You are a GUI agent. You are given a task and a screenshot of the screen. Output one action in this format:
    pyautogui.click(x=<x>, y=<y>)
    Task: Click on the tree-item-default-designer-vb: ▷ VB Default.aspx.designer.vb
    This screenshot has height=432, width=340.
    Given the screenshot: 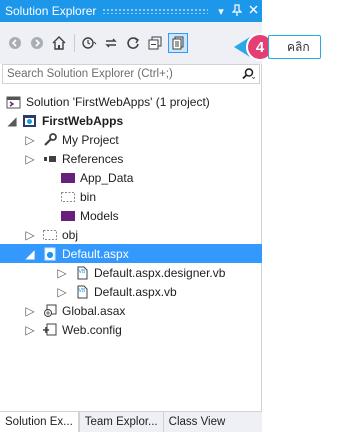 What is the action you would take?
    pyautogui.click(x=131, y=272)
    